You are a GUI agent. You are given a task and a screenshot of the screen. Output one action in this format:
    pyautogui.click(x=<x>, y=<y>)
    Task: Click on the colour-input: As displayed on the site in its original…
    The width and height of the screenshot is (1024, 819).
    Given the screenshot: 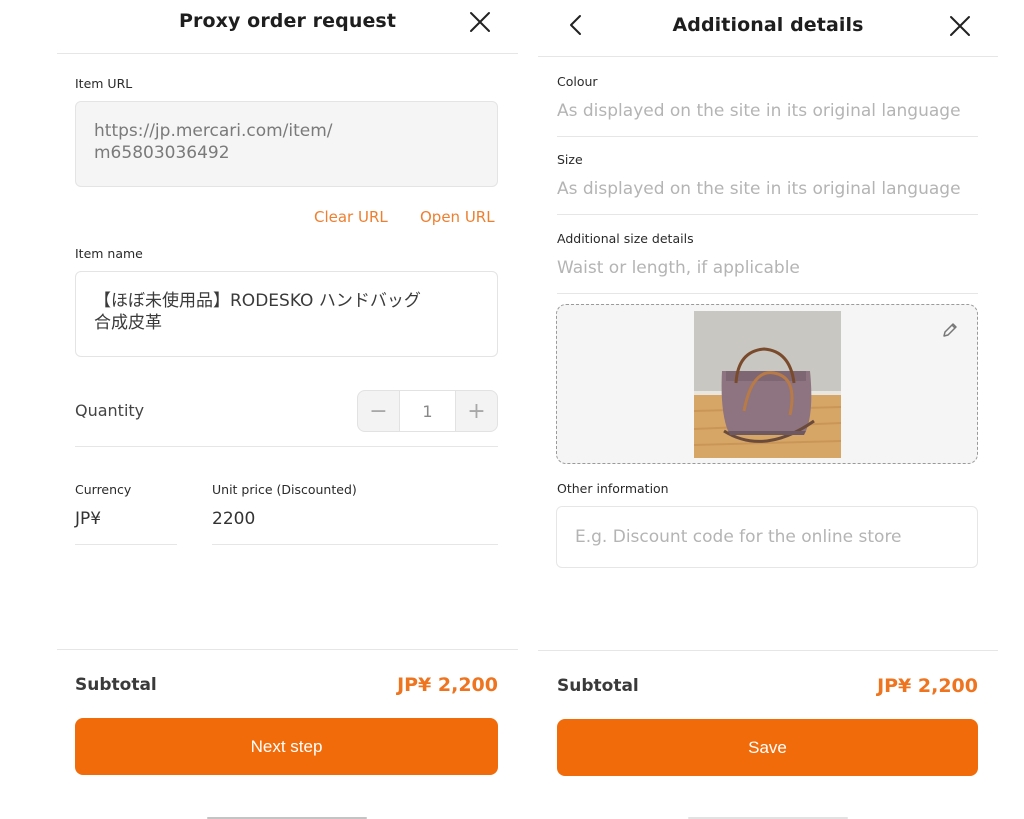 What is the action you would take?
    pyautogui.click(x=759, y=111)
    